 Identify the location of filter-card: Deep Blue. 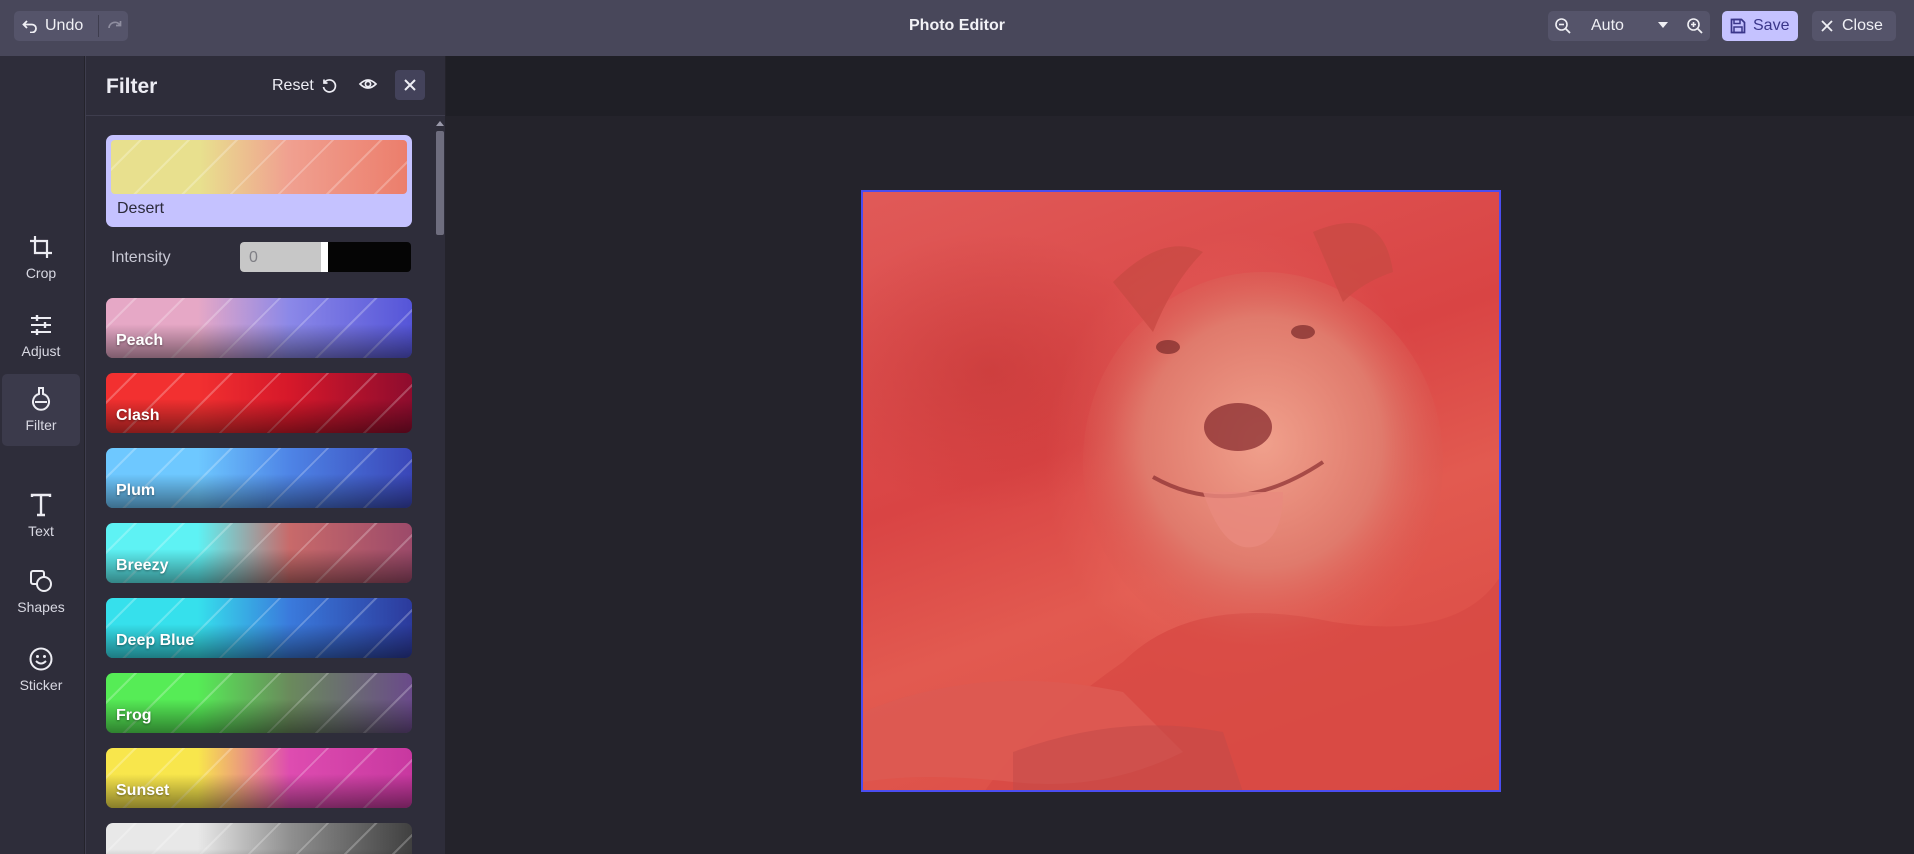
(259, 628).